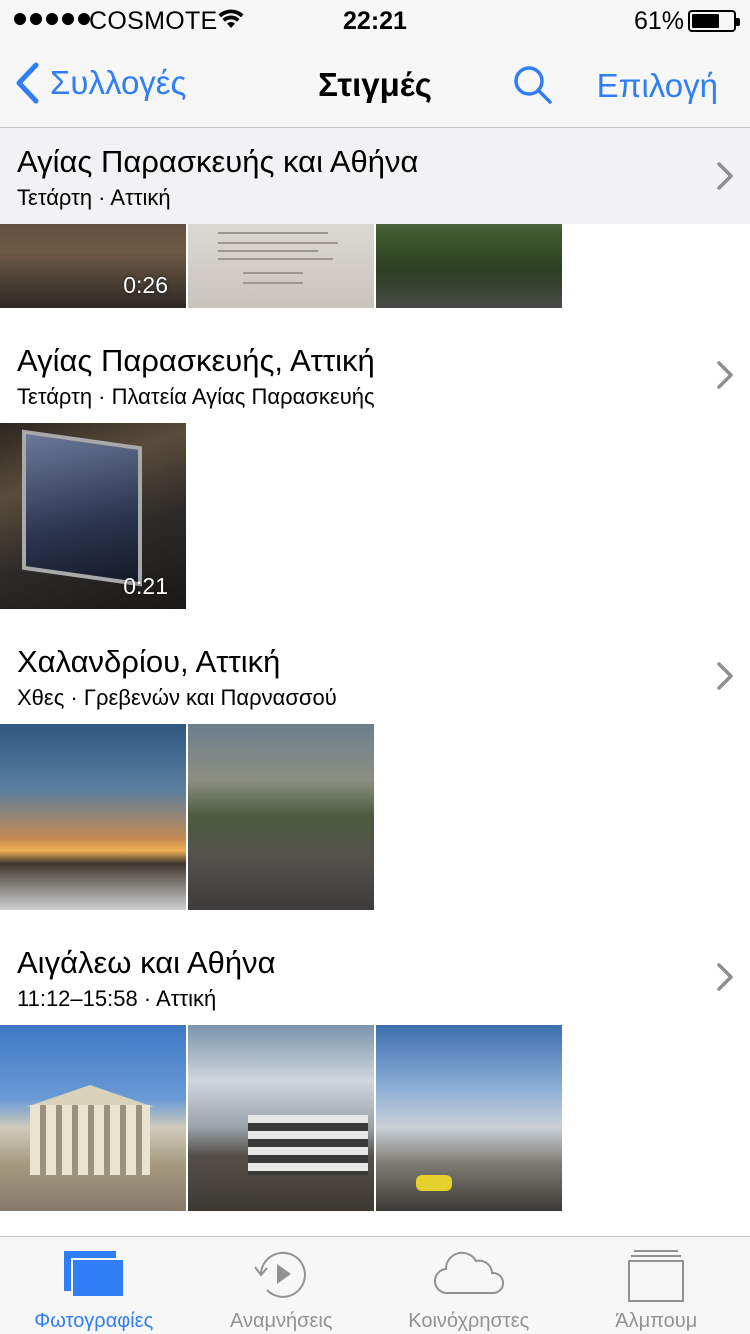 The width and height of the screenshot is (750, 1334). What do you see at coordinates (218, 161) in the screenshot?
I see `moment-title: Αγίας Παρασκευής και Αθήνα` at bounding box center [218, 161].